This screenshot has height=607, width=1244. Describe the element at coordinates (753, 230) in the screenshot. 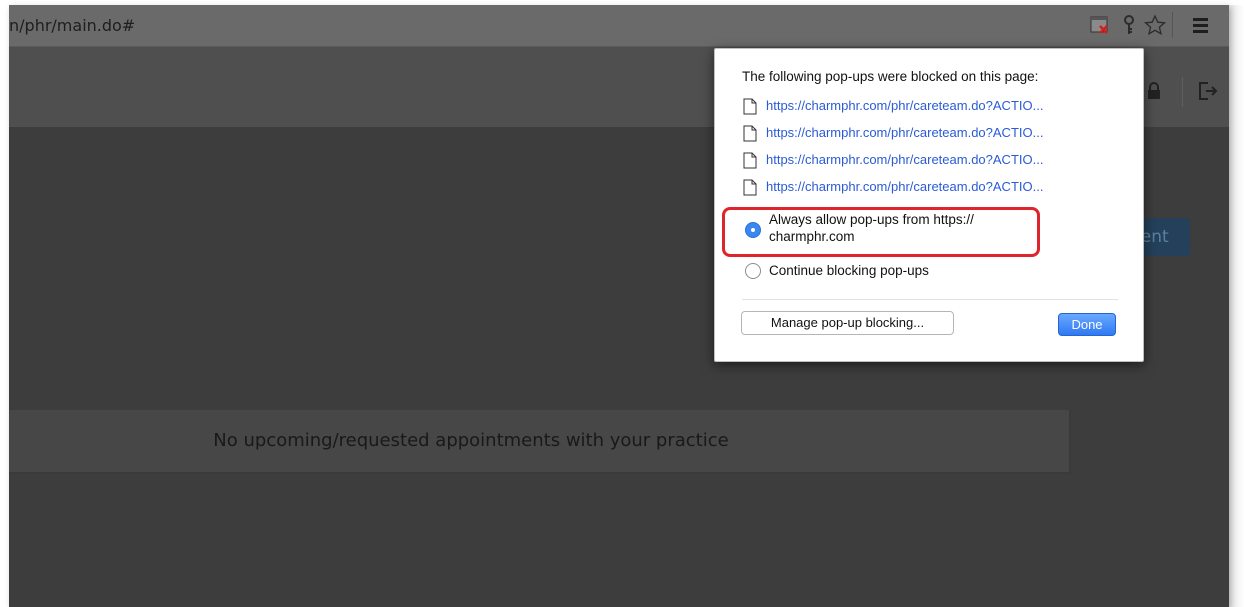

I see `allow-popups-radio` at that location.